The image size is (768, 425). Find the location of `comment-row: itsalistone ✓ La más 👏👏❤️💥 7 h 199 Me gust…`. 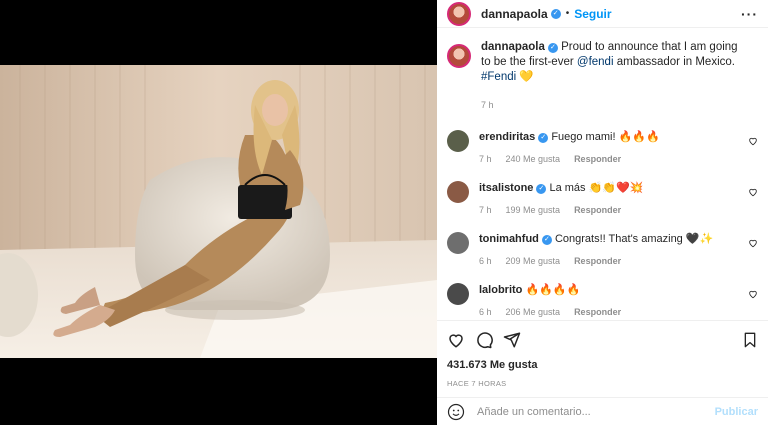

comment-row: itsalistone ✓ La más 👏👏❤️💥 7 h 199 Me gust… is located at coordinates (602, 198).